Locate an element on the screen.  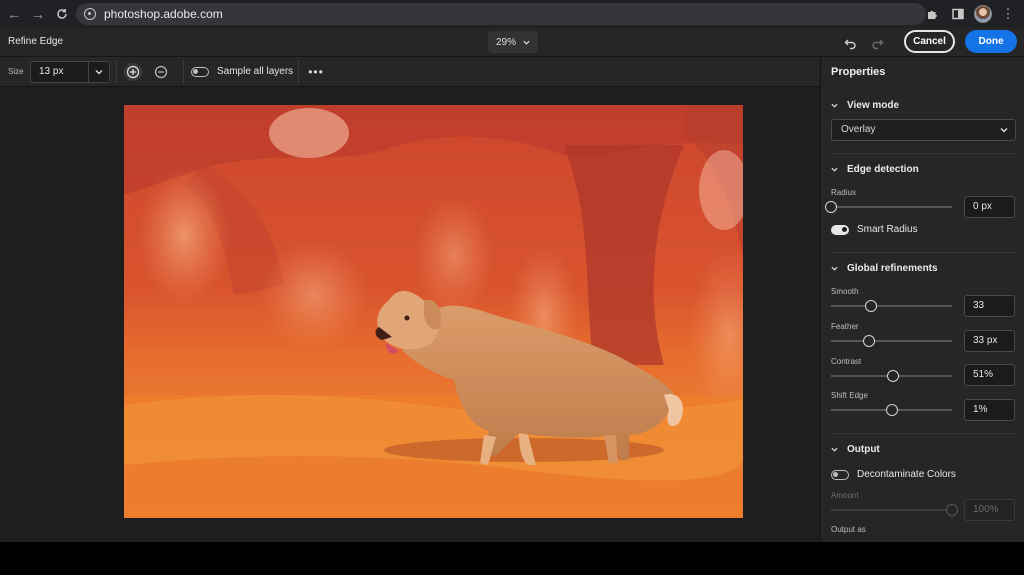
amount-slider is located at coordinates (894, 510).